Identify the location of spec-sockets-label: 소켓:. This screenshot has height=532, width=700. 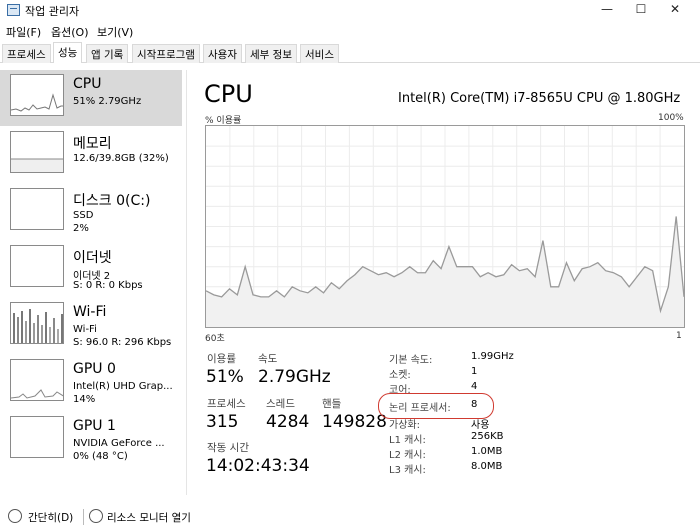
(400, 375).